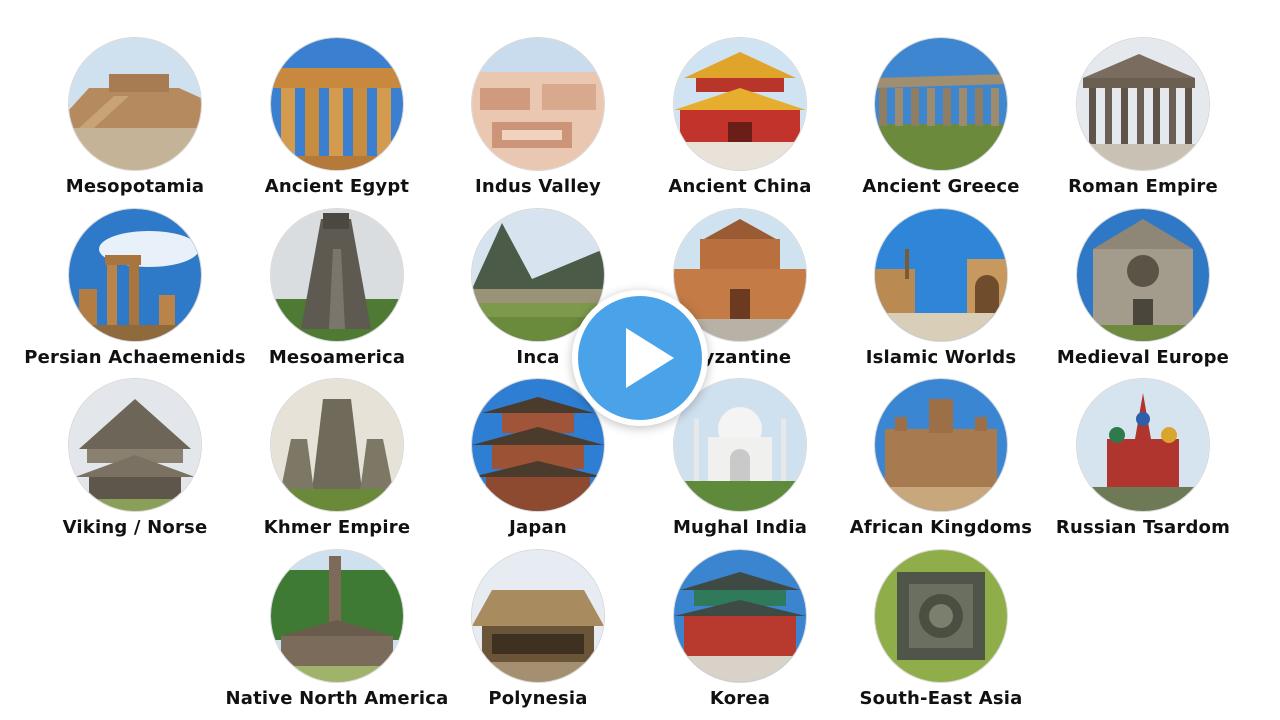  I want to click on russian-tsardom-image, so click(1143, 445).